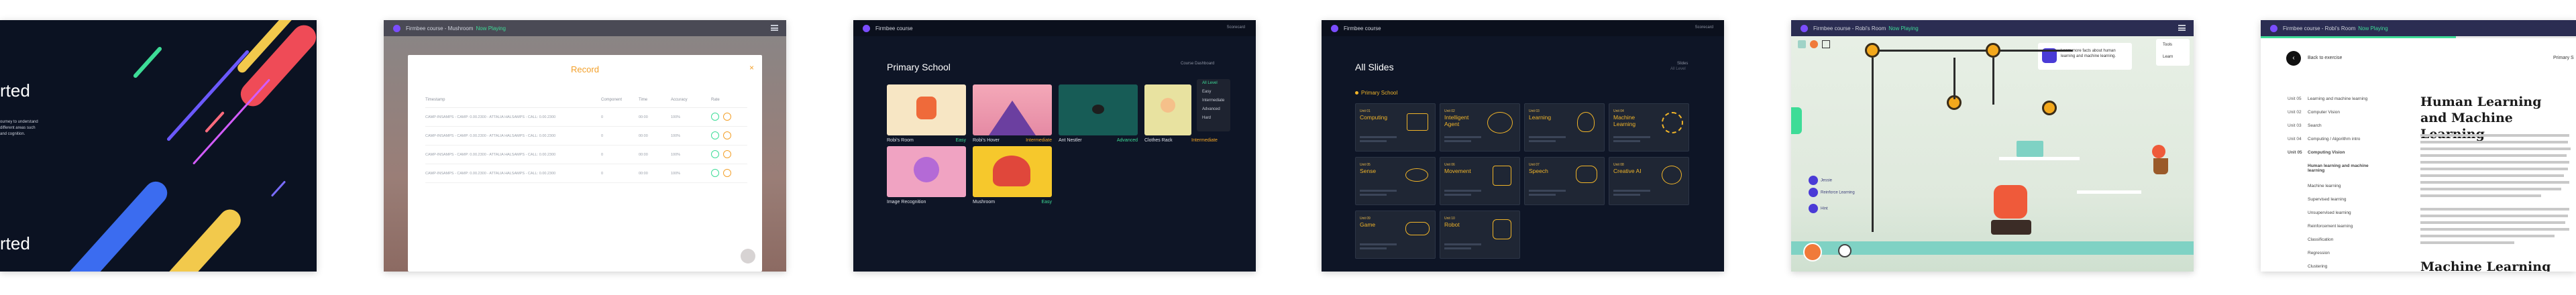 The width and height of the screenshot is (2576, 295). What do you see at coordinates (1682, 64) in the screenshot?
I see `filter-label: Slides` at bounding box center [1682, 64].